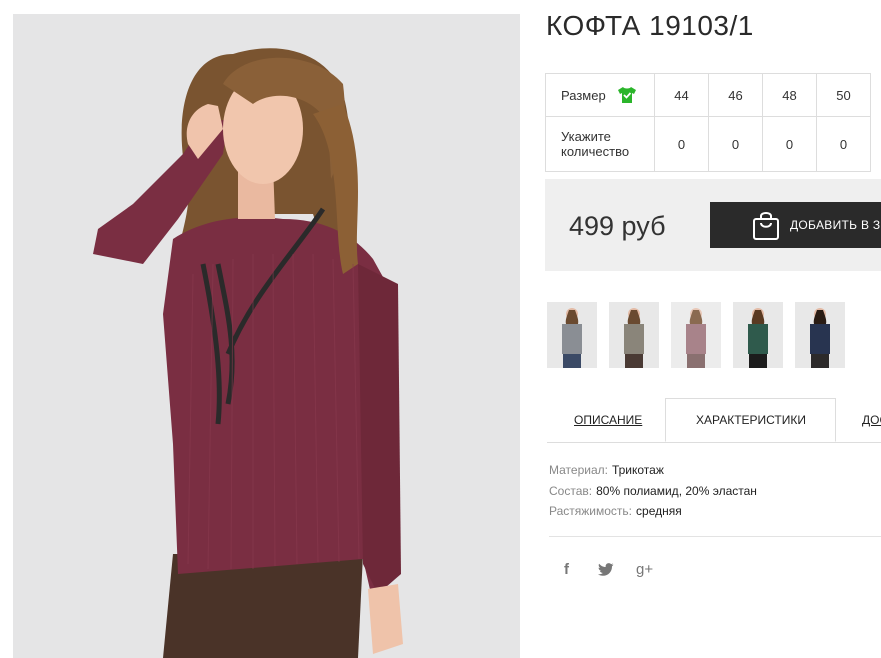 The height and width of the screenshot is (658, 881). Describe the element at coordinates (681, 144) in the screenshot. I see `quantity-input-44: 0` at that location.